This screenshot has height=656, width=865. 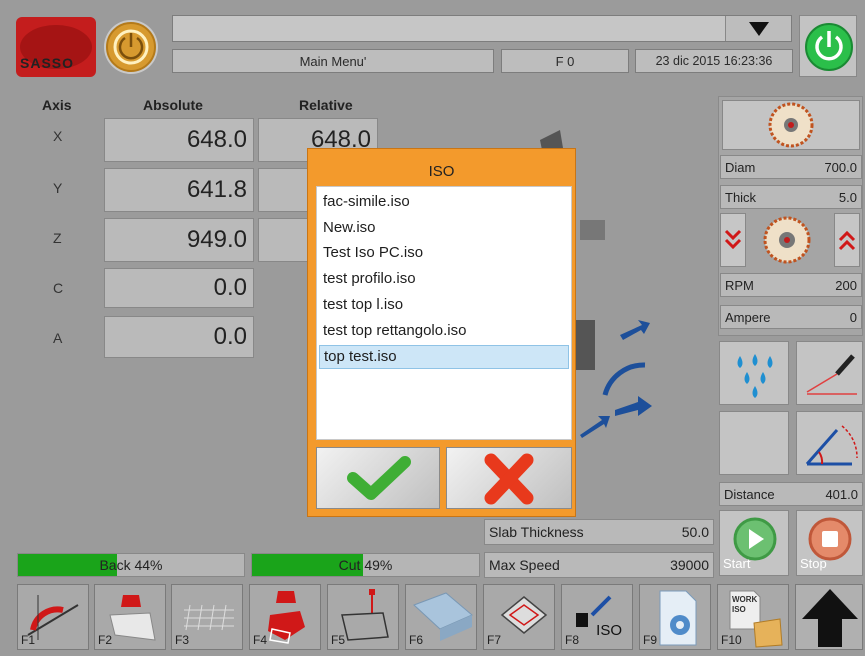 I want to click on x-cancel-icon, so click(x=509, y=479).